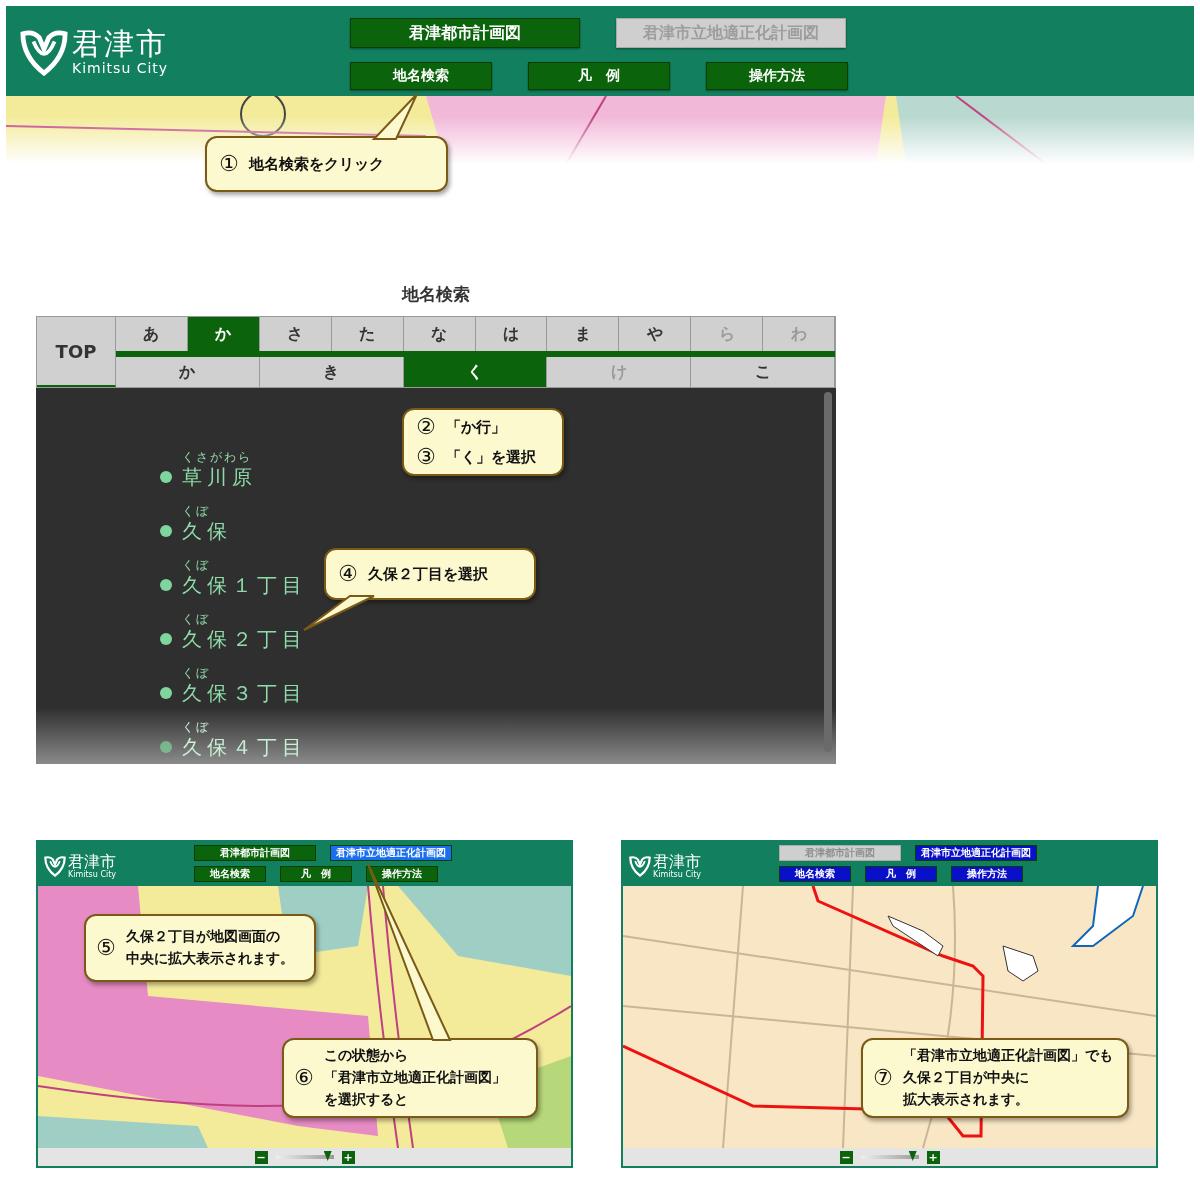 The height and width of the screenshot is (1200, 1200). What do you see at coordinates (1007, 1056) in the screenshot?
I see `callout-text: 「君津市立地適正化計画図」でも` at bounding box center [1007, 1056].